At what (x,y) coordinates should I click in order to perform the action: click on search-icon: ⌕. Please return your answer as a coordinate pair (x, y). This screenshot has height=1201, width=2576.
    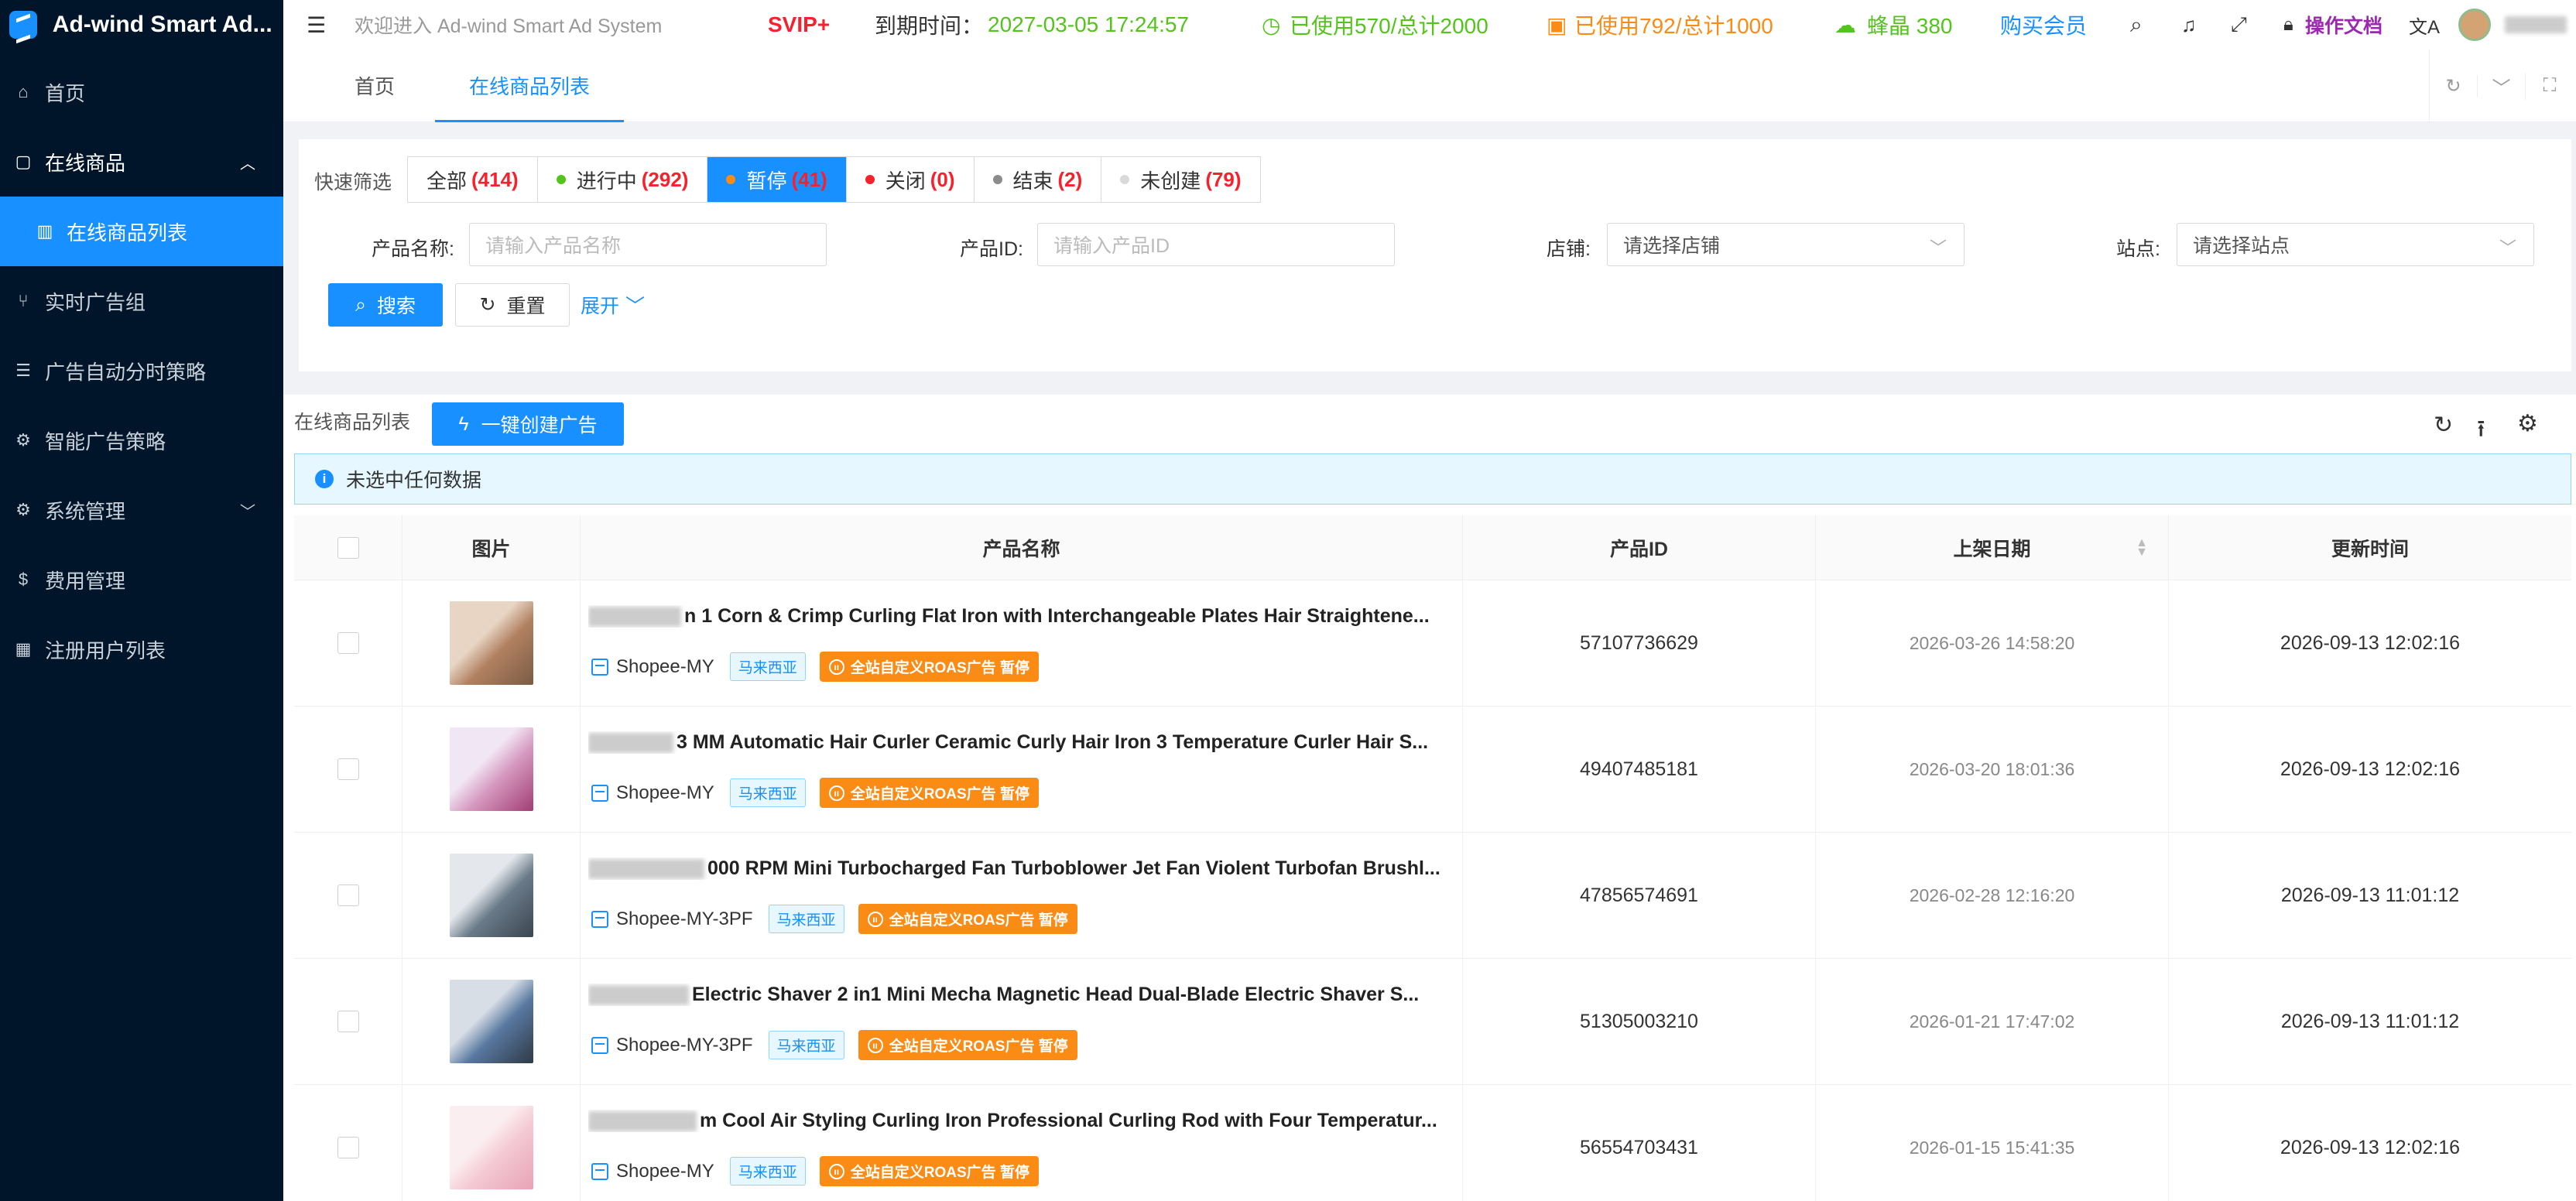
    Looking at the image, I should click on (2136, 25).